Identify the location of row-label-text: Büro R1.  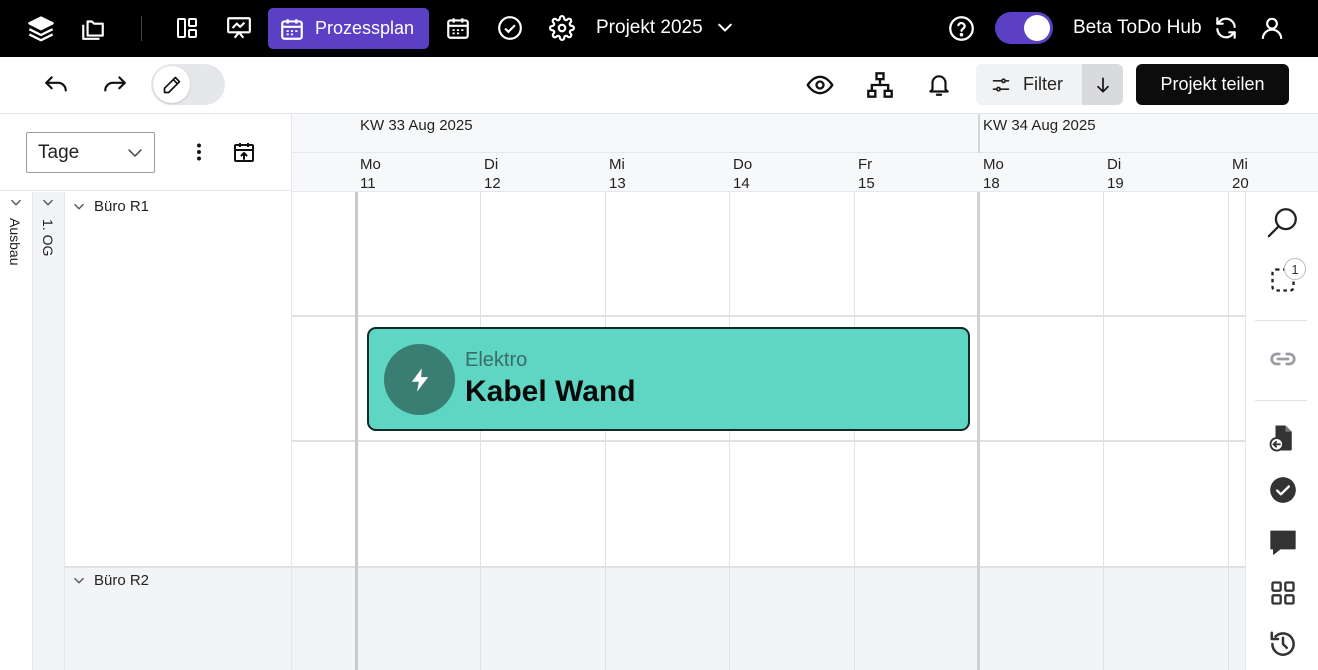
(122, 206).